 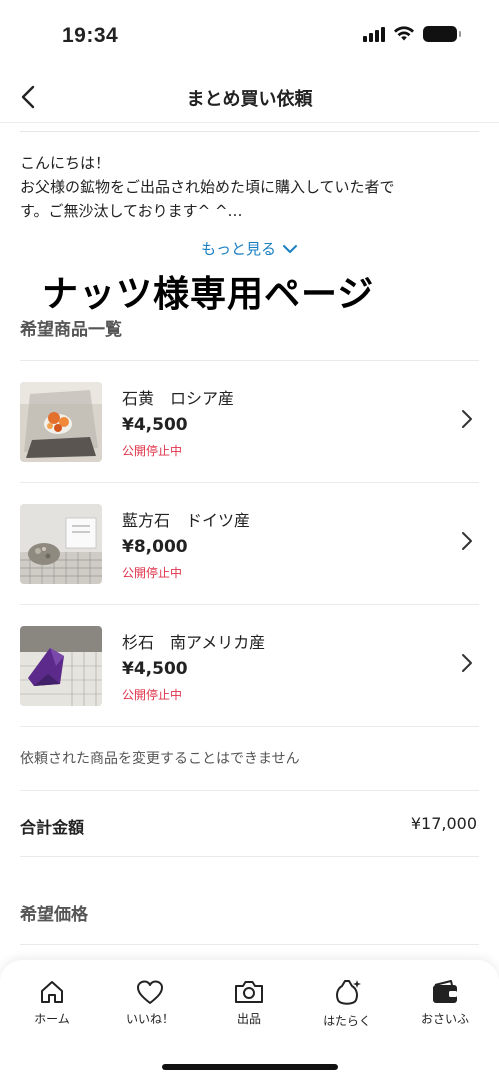 What do you see at coordinates (149, 1019) in the screenshot?
I see `tab-label: いいね！` at bounding box center [149, 1019].